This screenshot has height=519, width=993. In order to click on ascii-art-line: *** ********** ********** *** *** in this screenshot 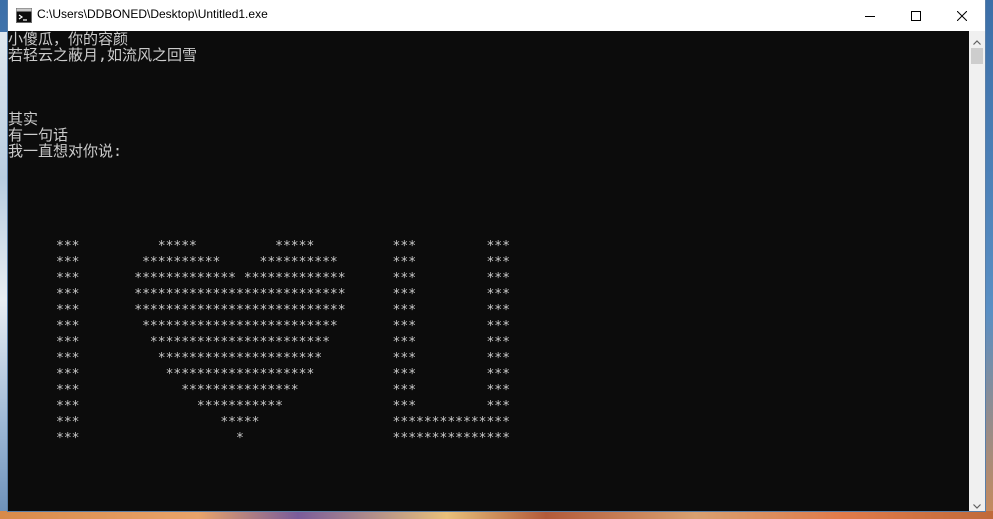, I will do `click(283, 262)`.